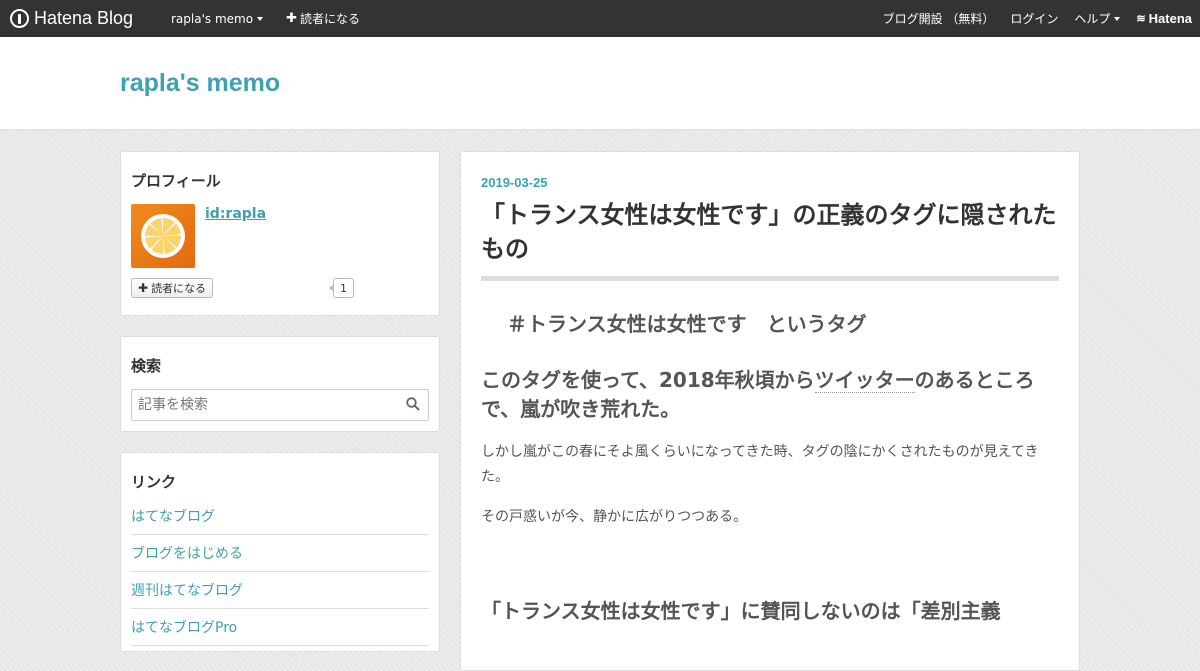 This screenshot has height=671, width=1200. Describe the element at coordinates (687, 324) in the screenshot. I see `heading-tag: ＃トランス女性は女性です というタグ` at that location.